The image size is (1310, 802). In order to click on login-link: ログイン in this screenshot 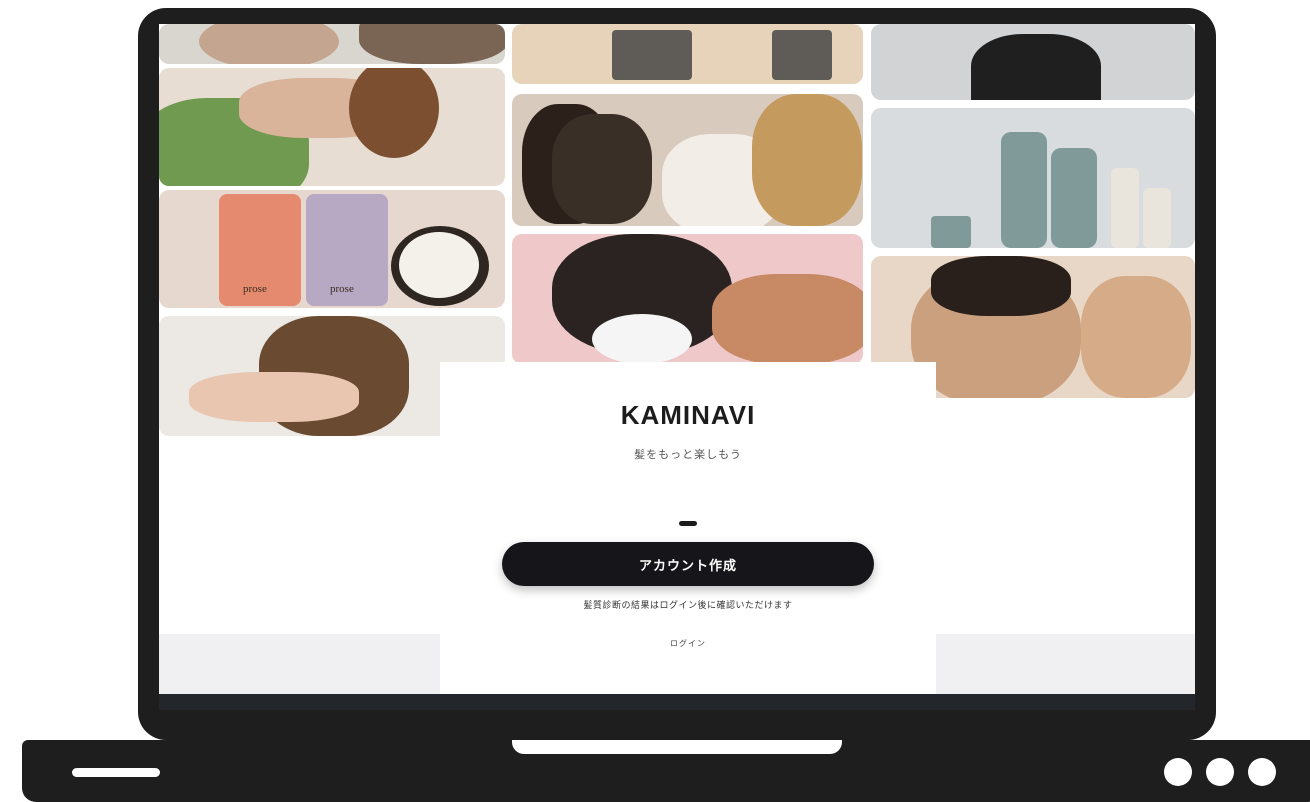, I will do `click(688, 643)`.